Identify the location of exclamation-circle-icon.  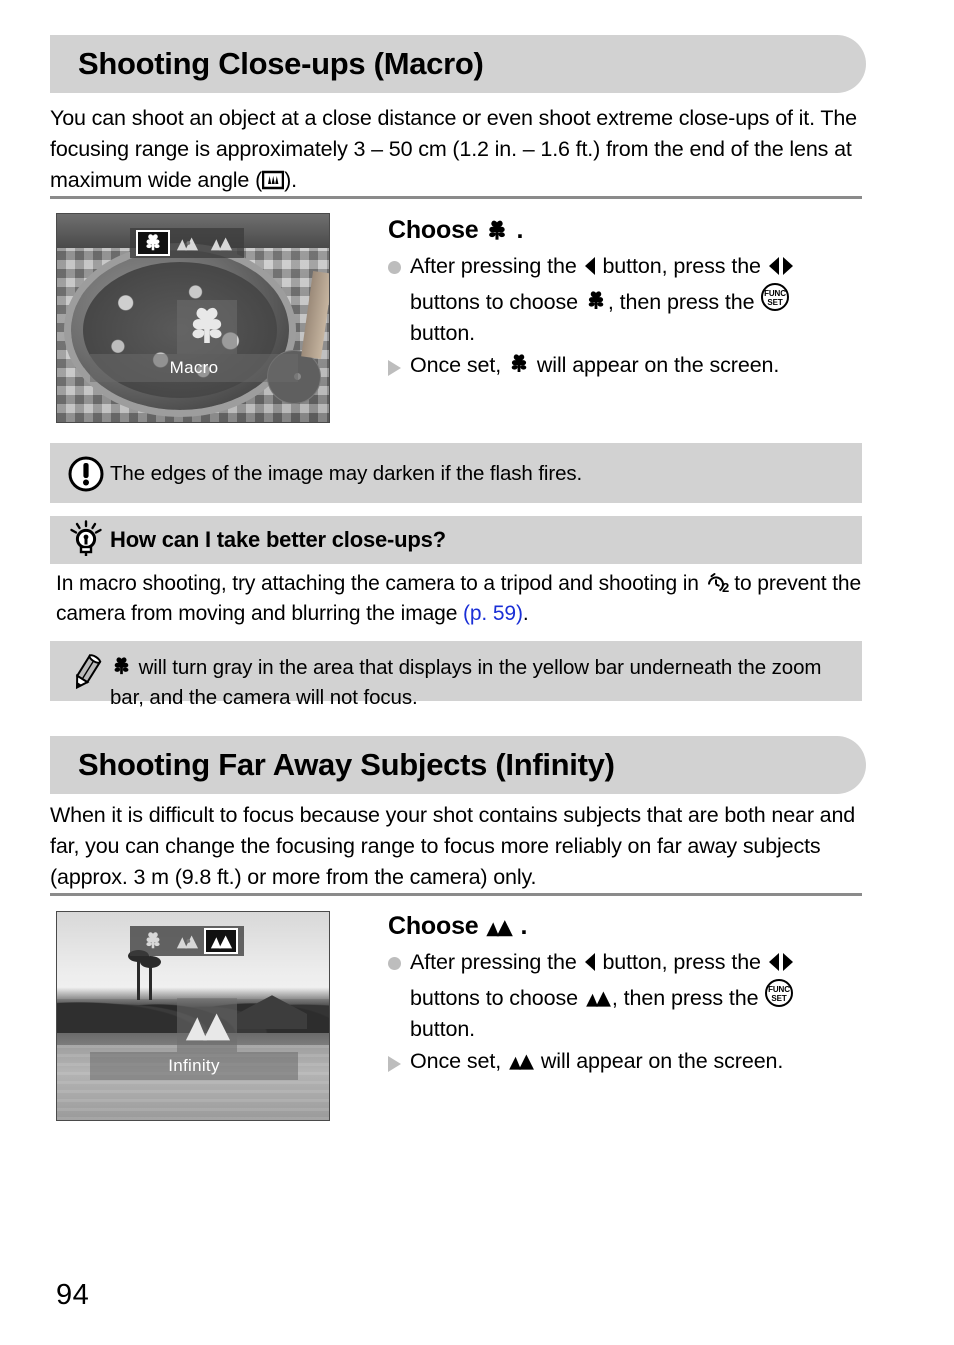
(86, 473).